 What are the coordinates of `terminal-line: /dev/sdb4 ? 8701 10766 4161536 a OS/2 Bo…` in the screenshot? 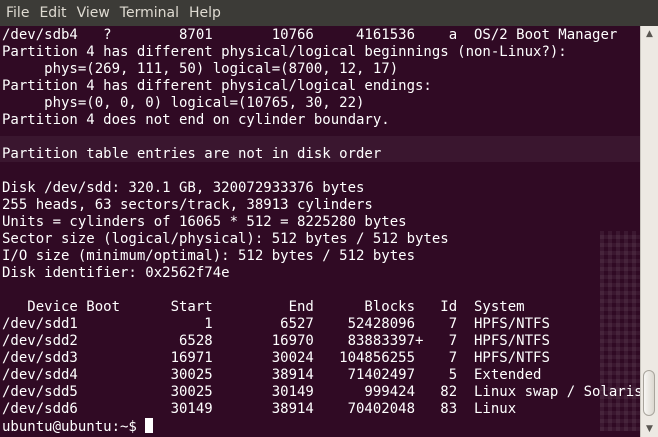 It's located at (310, 35).